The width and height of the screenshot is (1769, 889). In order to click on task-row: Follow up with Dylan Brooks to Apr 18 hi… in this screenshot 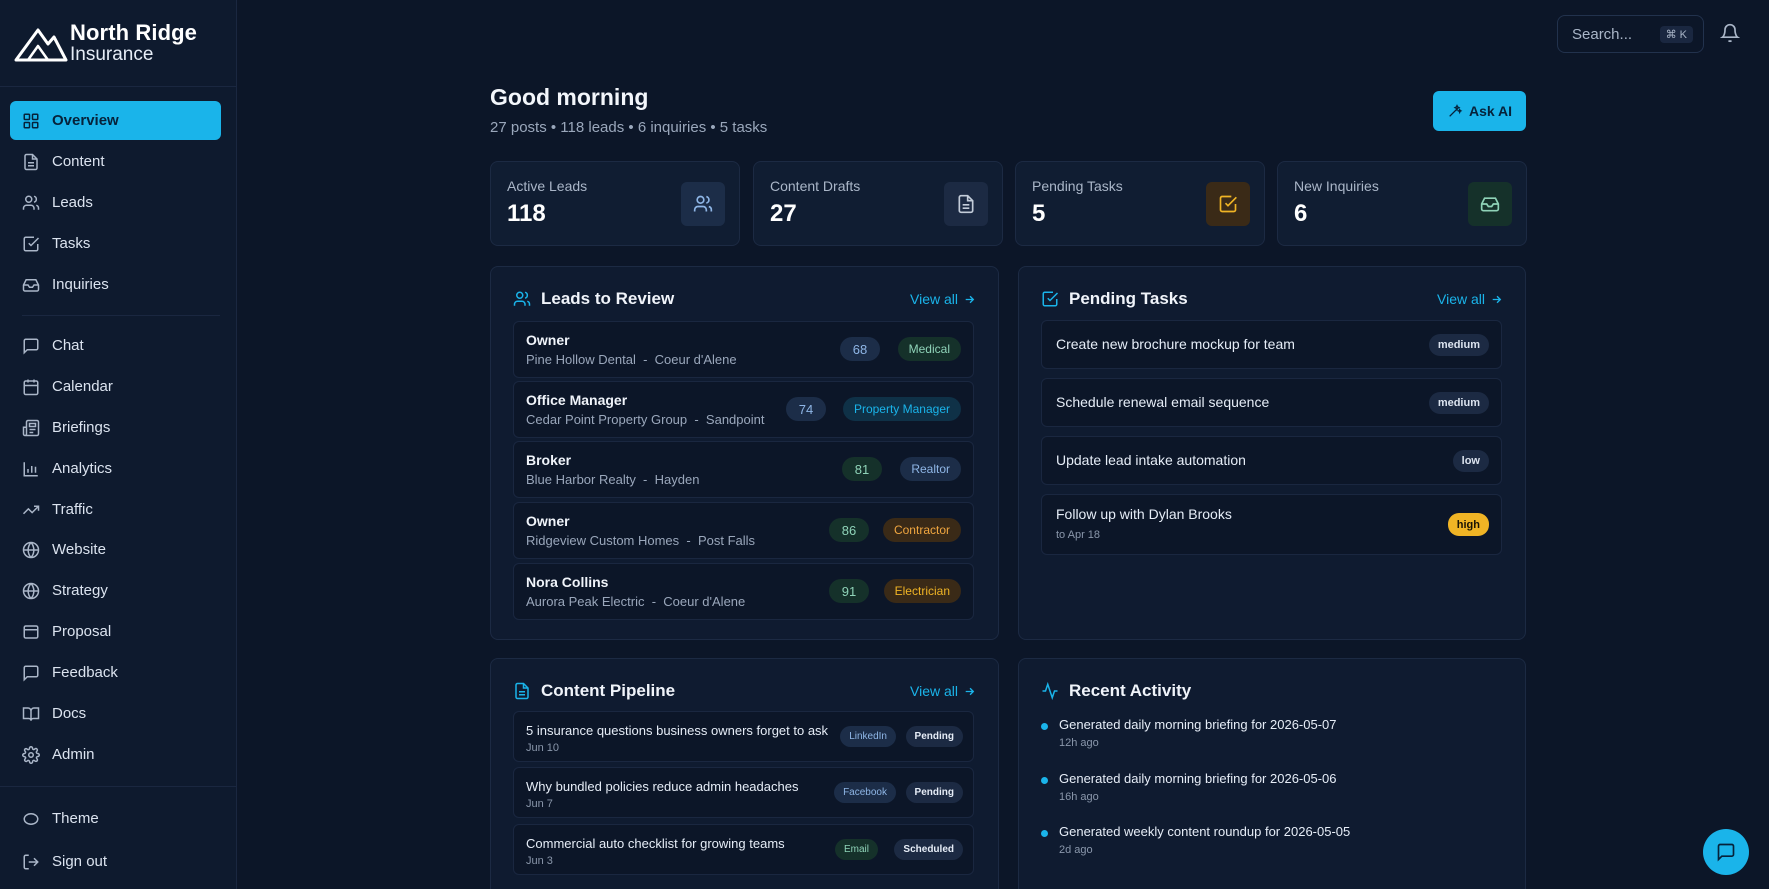, I will do `click(1271, 524)`.